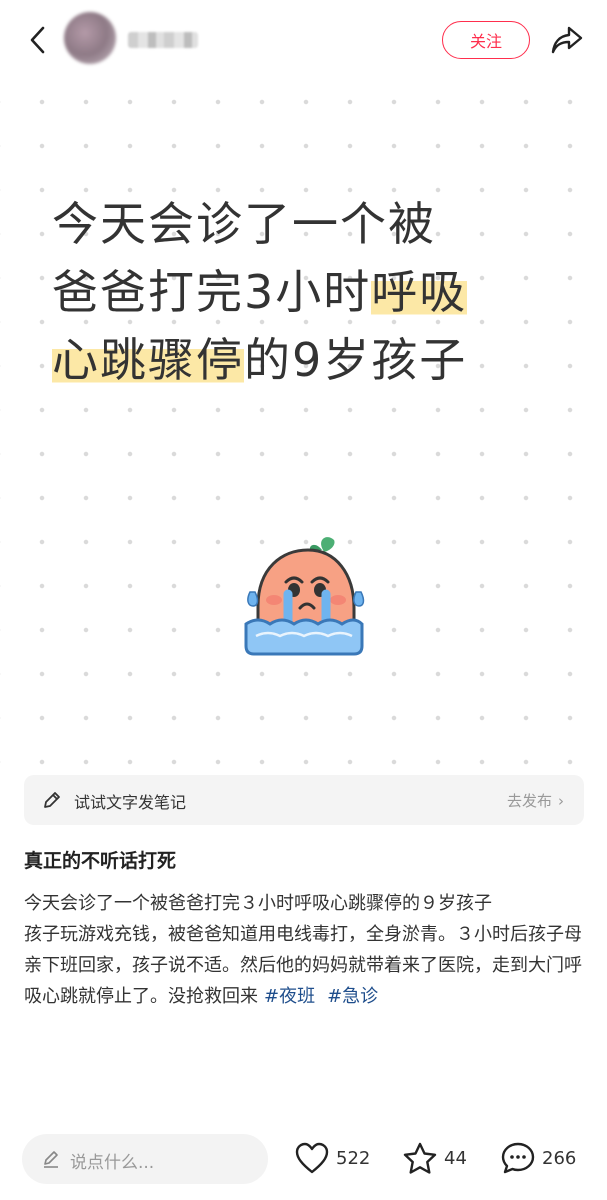  What do you see at coordinates (486, 40) in the screenshot?
I see `follow-button: 关注` at bounding box center [486, 40].